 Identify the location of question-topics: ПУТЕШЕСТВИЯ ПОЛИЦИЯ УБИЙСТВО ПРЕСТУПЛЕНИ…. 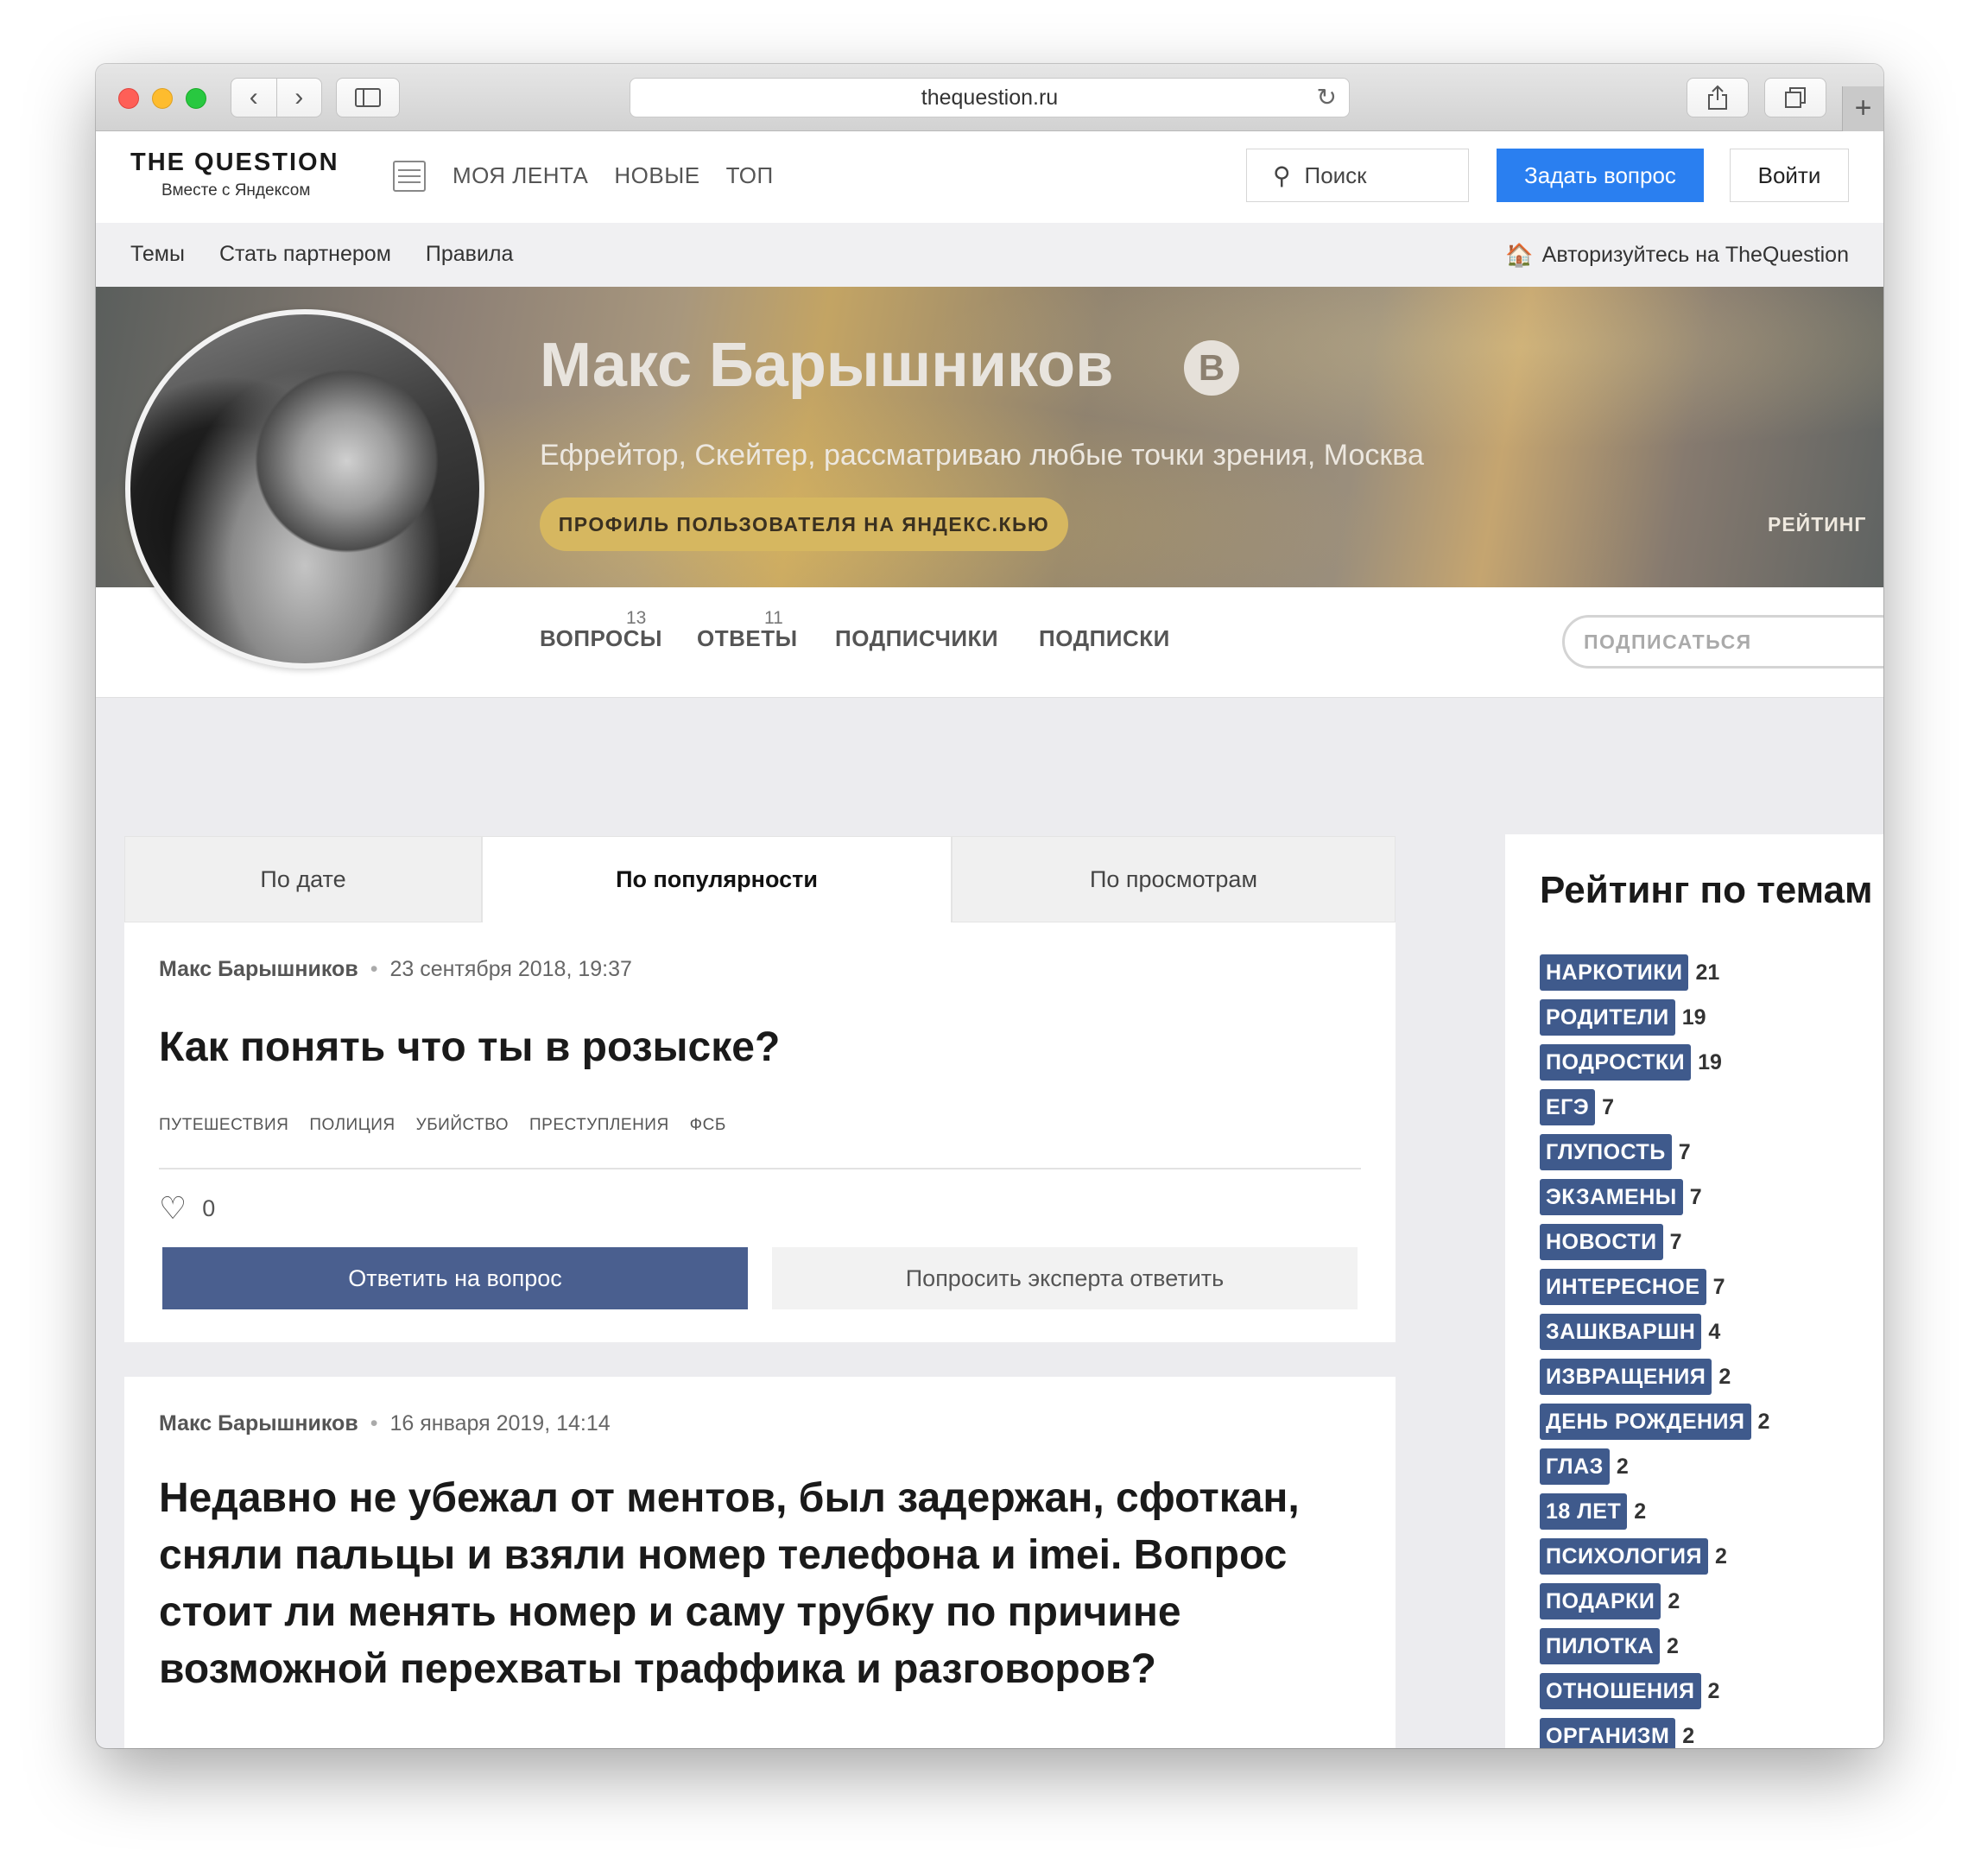
(442, 1125).